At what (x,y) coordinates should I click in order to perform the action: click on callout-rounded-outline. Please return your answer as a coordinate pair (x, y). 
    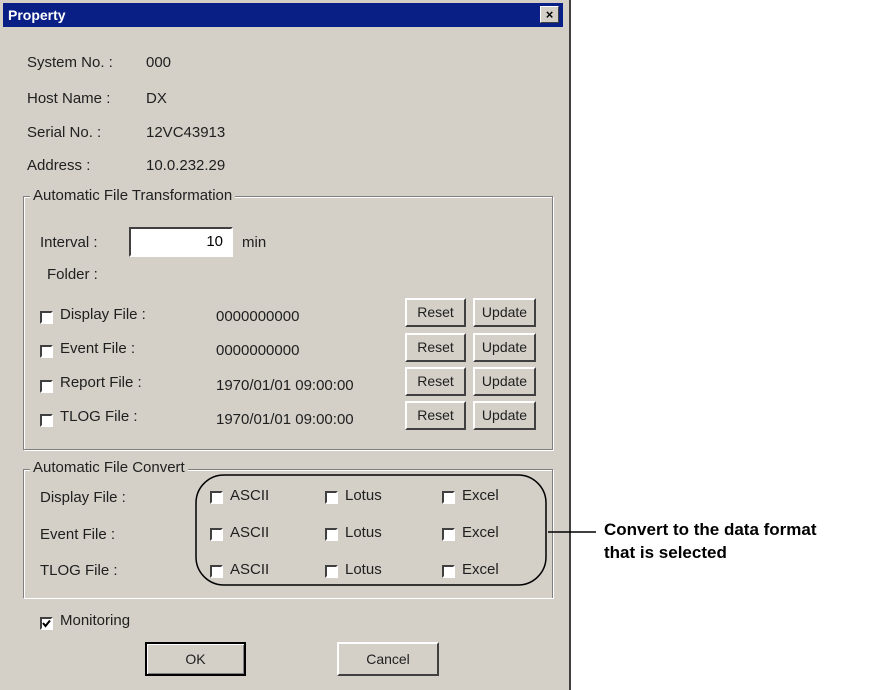
    Looking at the image, I should click on (371, 530).